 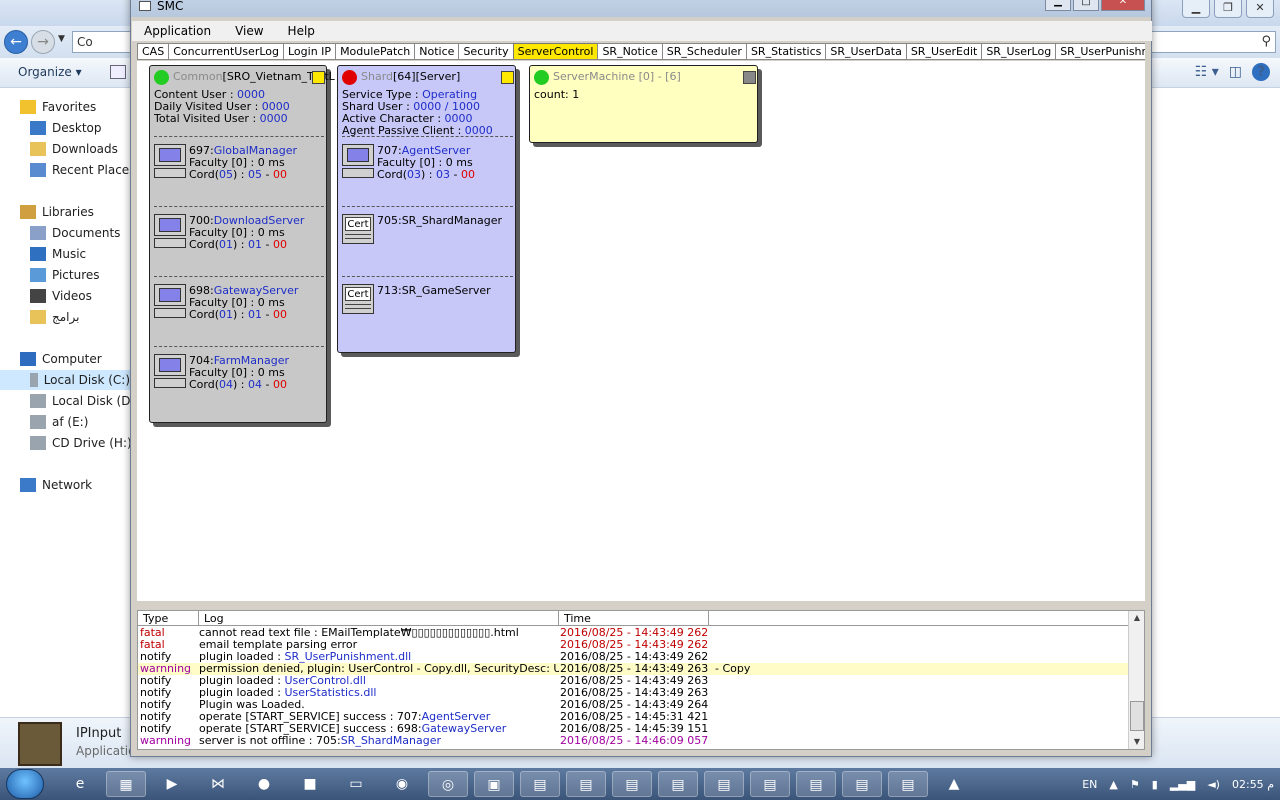 What do you see at coordinates (81, 443) in the screenshot?
I see `nav-item: CD Drive (H:)` at bounding box center [81, 443].